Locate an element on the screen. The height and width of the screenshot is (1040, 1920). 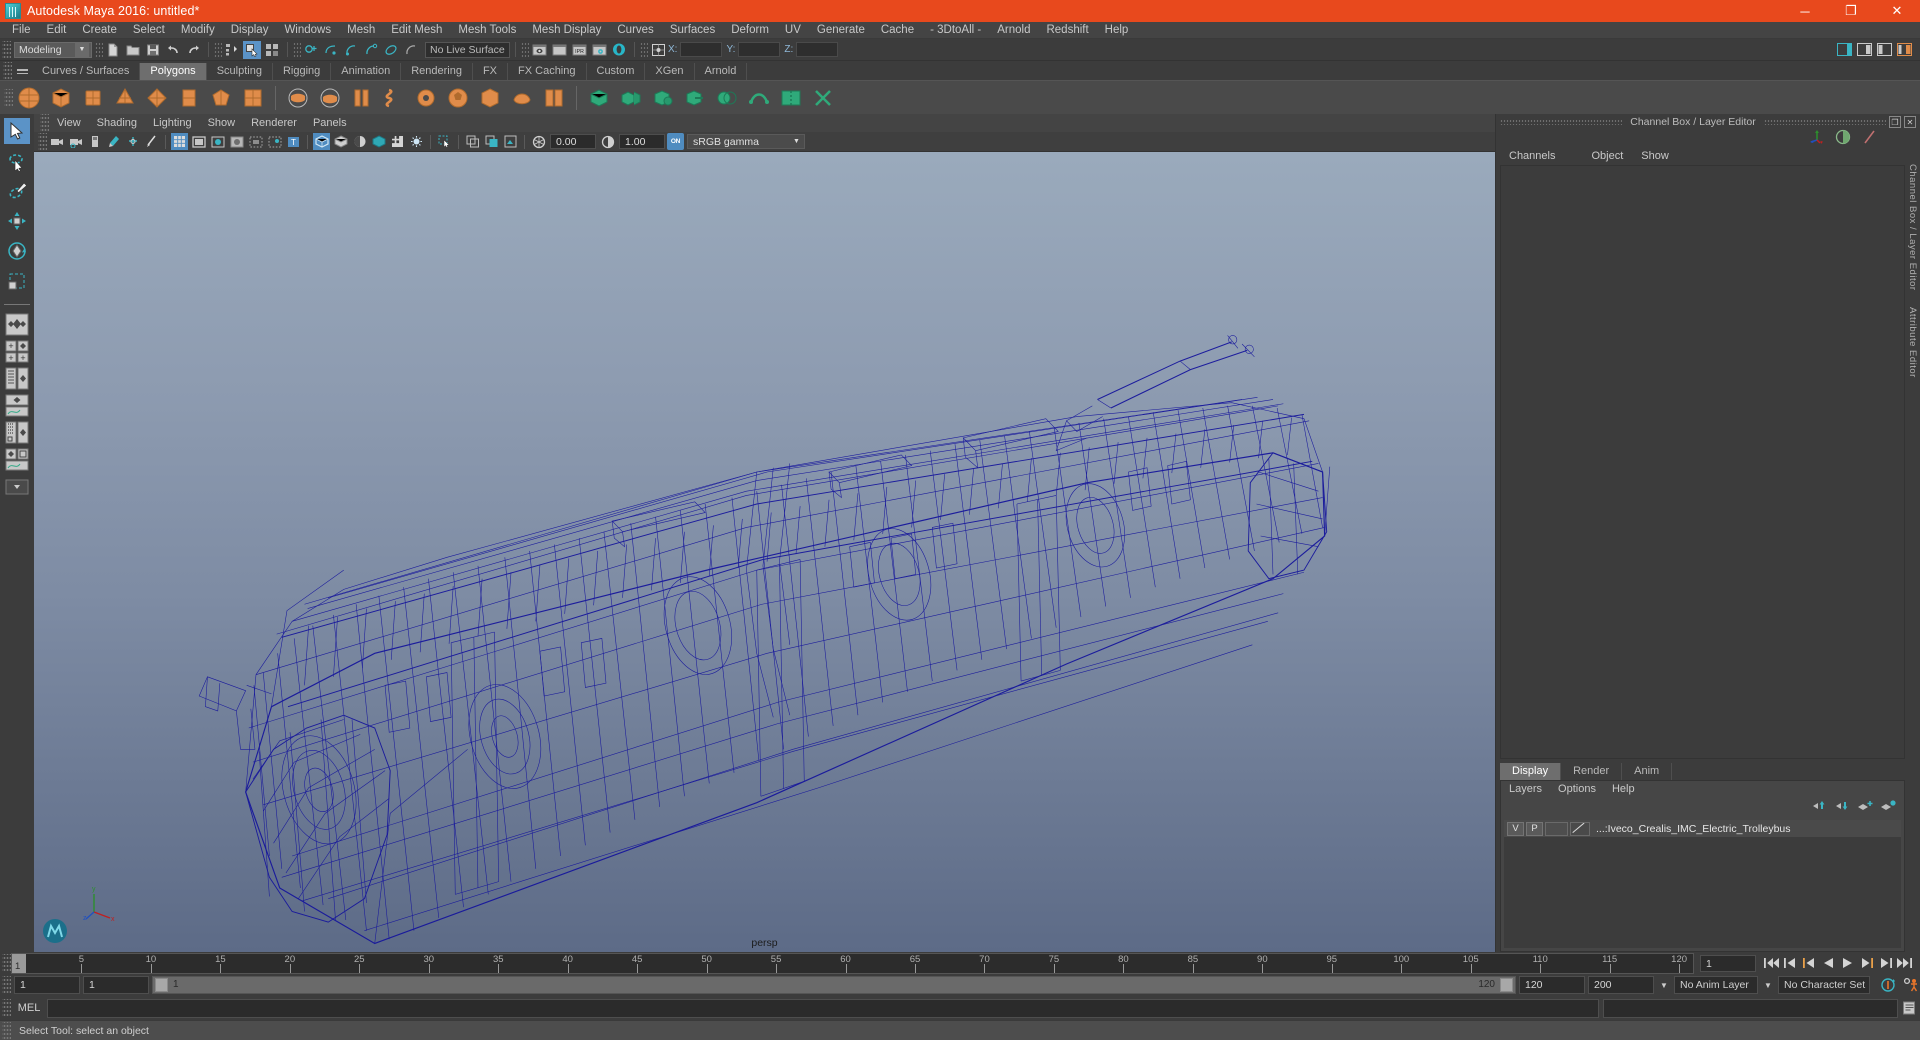
ipr-render-icon: IPR is located at coordinates (579, 50).